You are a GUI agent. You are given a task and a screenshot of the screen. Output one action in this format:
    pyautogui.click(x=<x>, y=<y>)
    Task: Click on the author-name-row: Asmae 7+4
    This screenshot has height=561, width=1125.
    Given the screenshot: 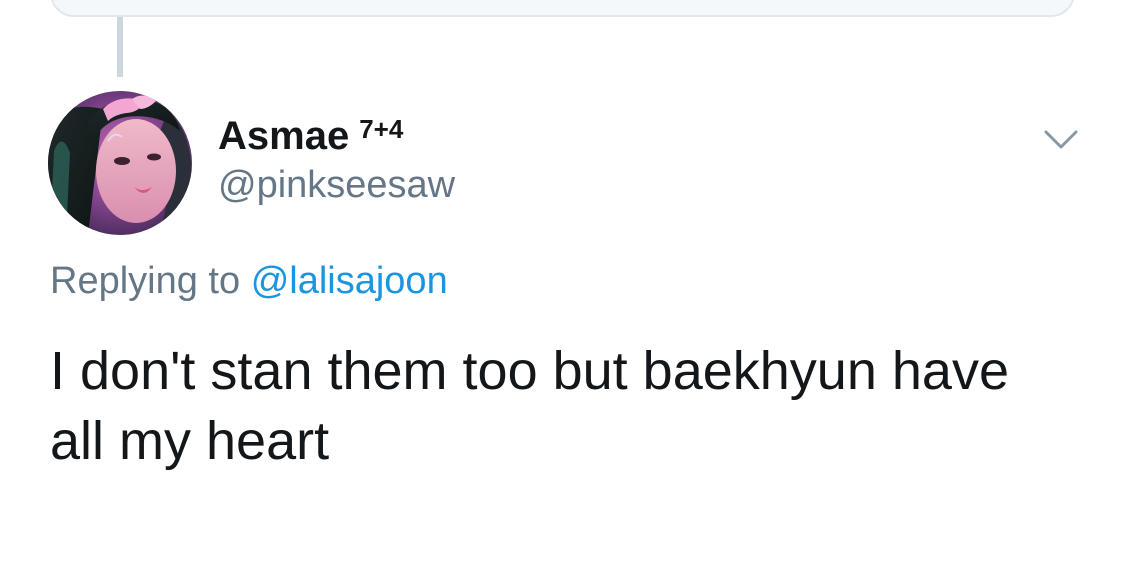 What is the action you would take?
    pyautogui.click(x=310, y=136)
    